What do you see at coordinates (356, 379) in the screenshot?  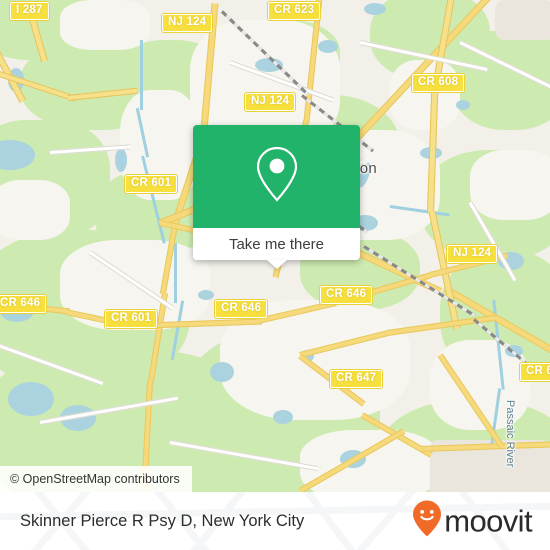 I see `road-shield-cr647: CR 647` at bounding box center [356, 379].